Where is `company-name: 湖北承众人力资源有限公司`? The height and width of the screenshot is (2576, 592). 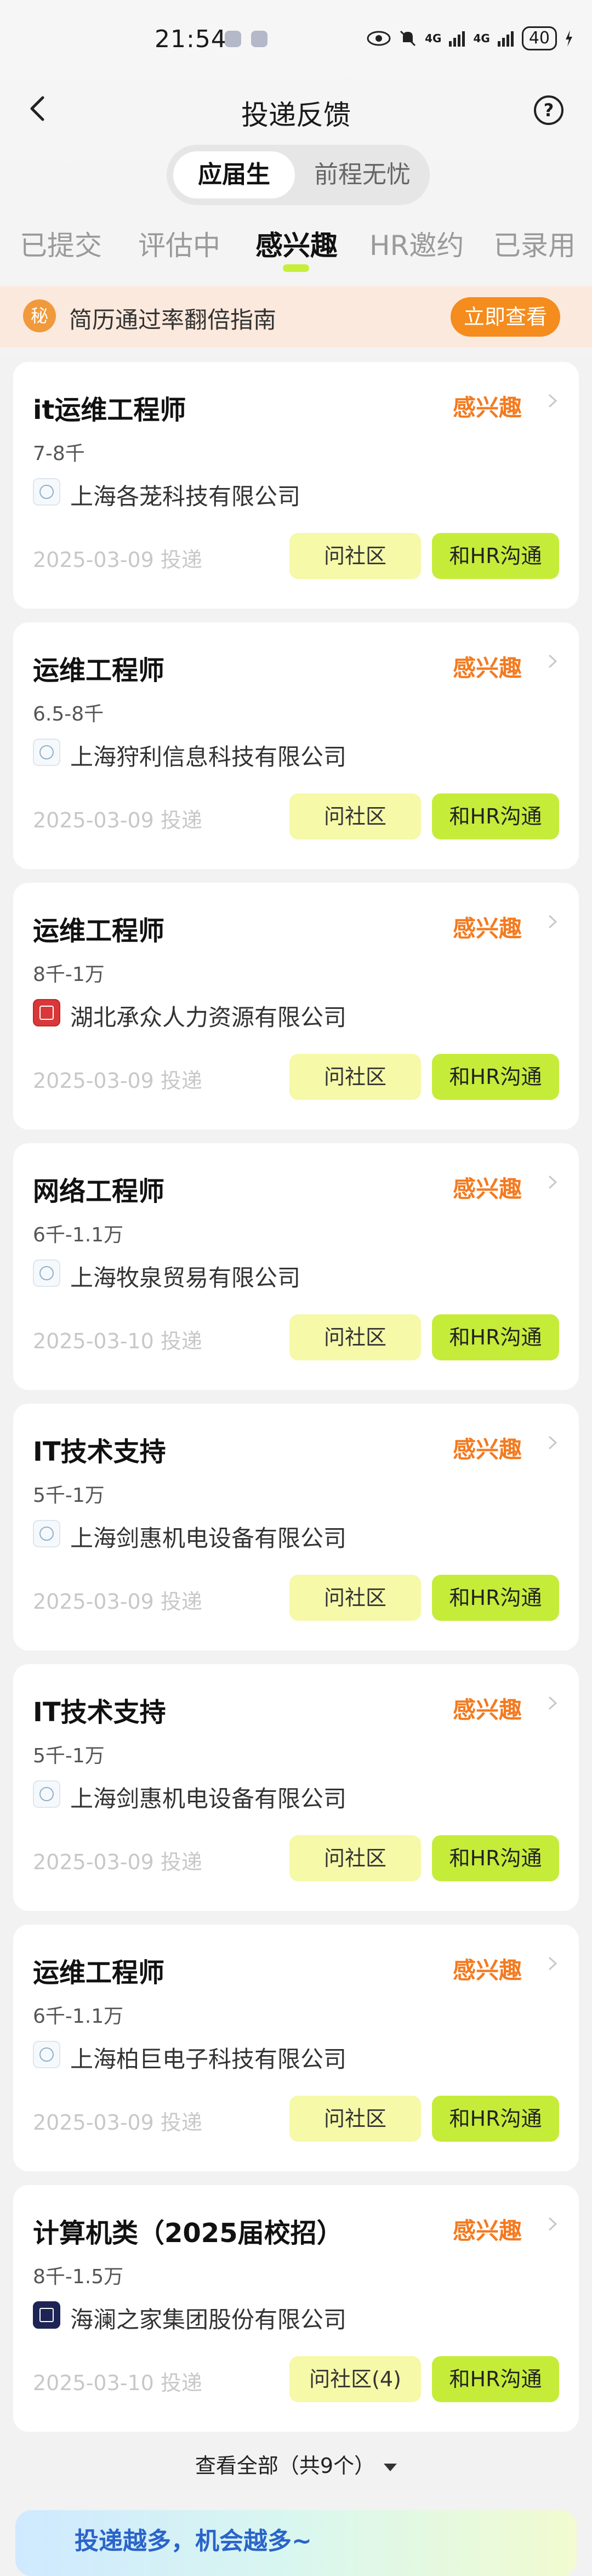
company-name: 湖北承众人力资源有限公司 is located at coordinates (208, 1018).